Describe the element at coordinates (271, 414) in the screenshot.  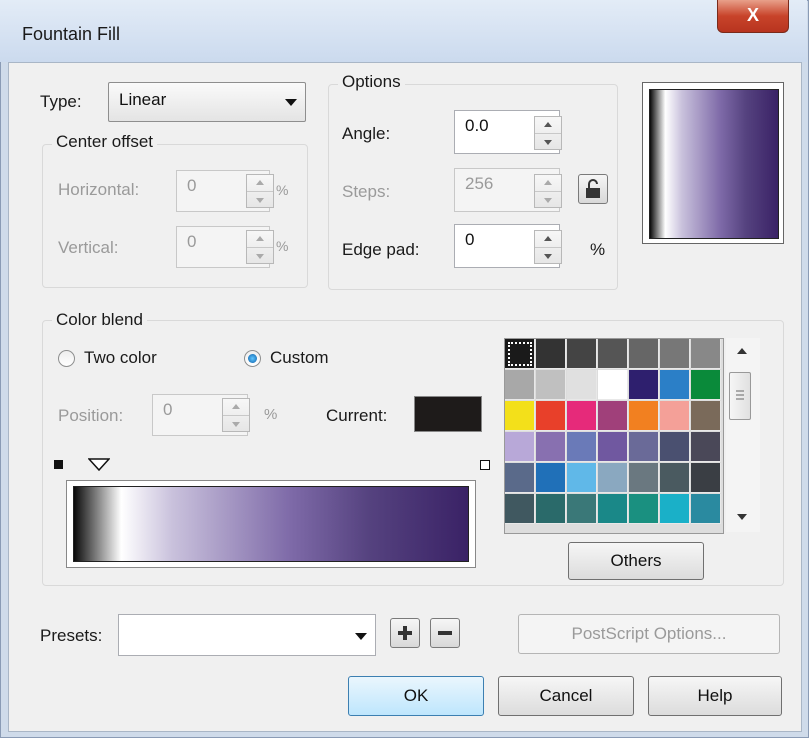
I see `position-unit: %` at that location.